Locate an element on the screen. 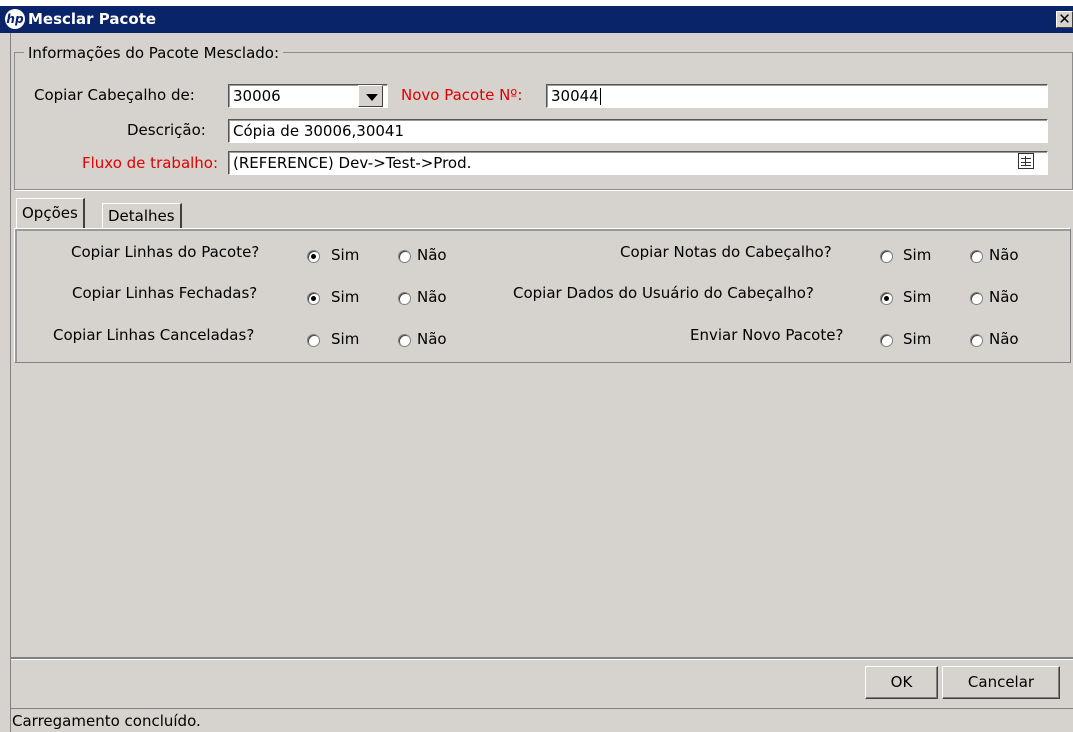 The image size is (1073, 732). copy-closed-lines-yes-radio is located at coordinates (313, 298).